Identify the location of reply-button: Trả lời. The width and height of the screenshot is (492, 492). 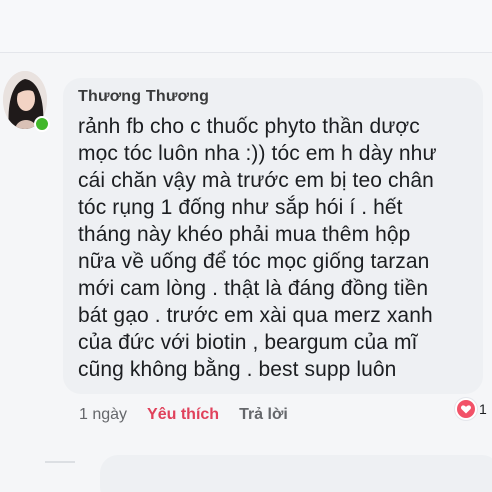
(263, 415).